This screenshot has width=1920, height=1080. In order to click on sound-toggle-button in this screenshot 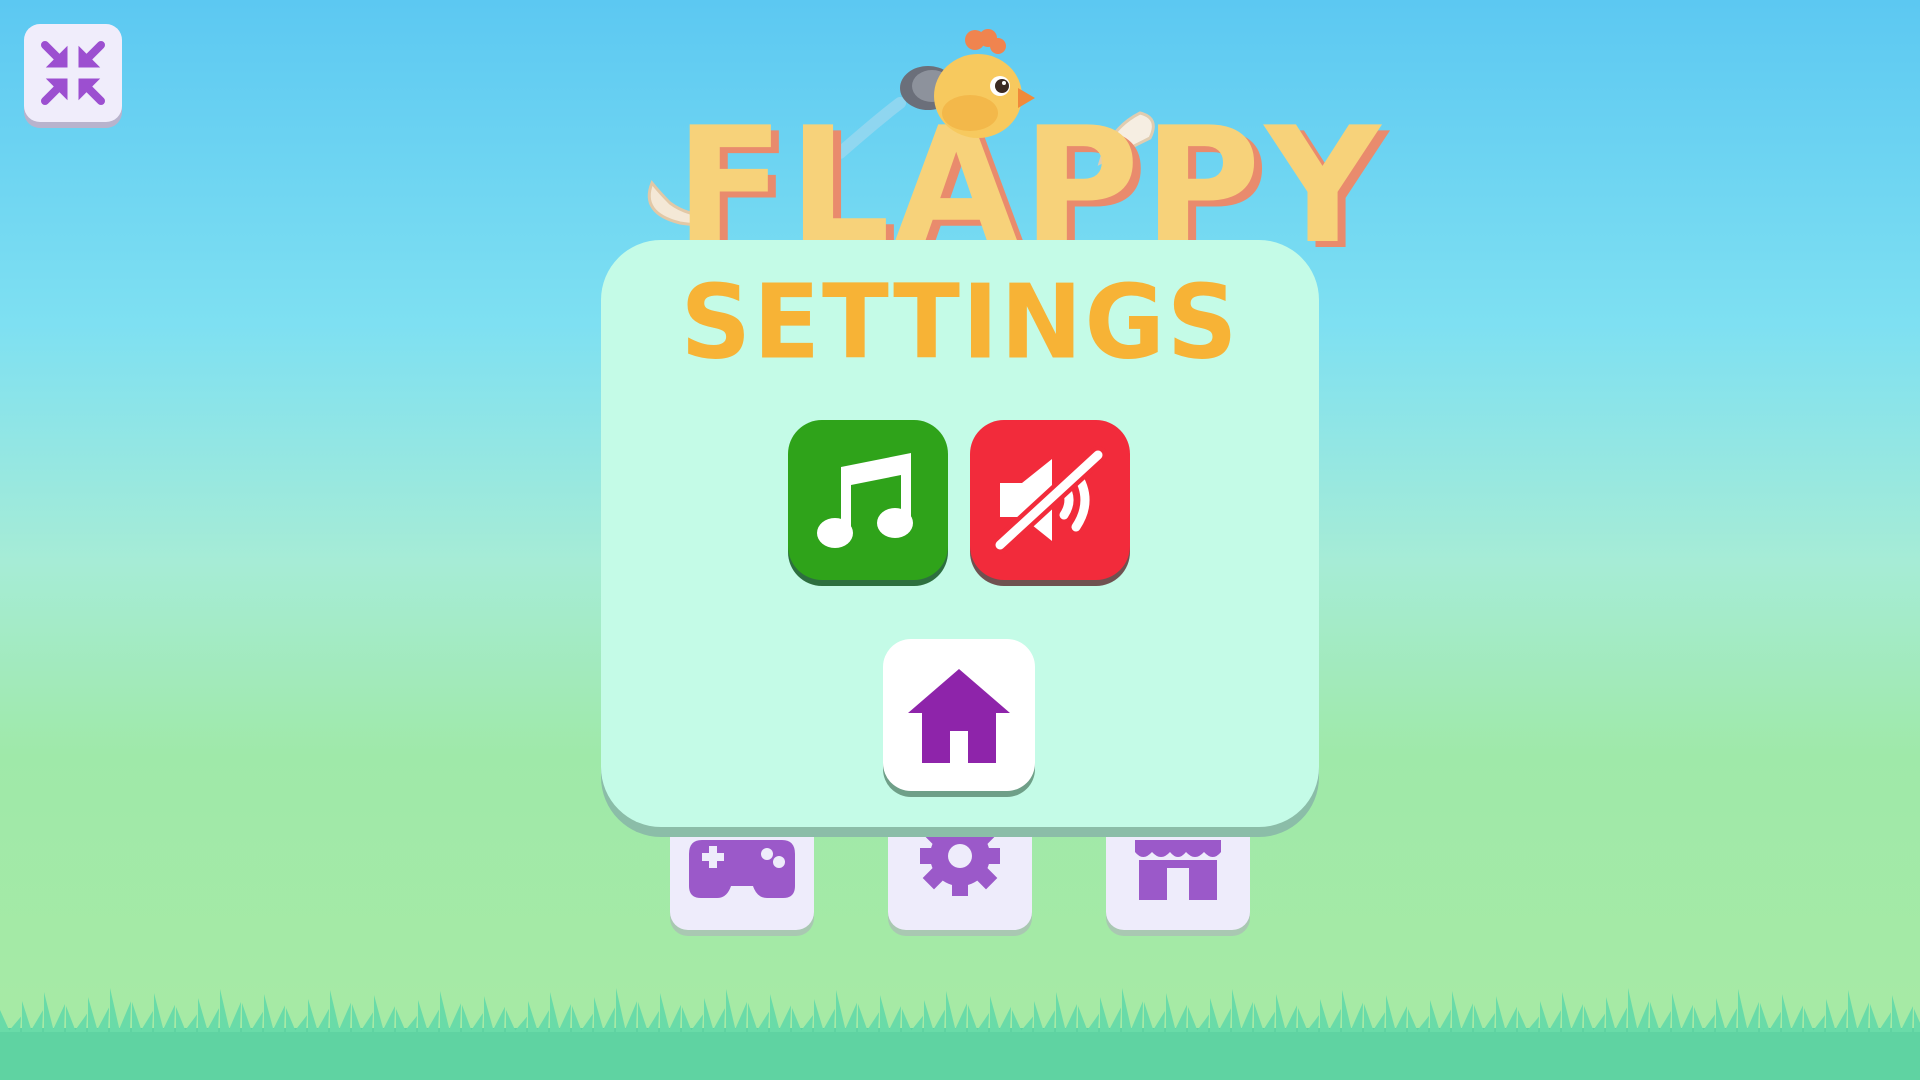, I will do `click(1050, 500)`.